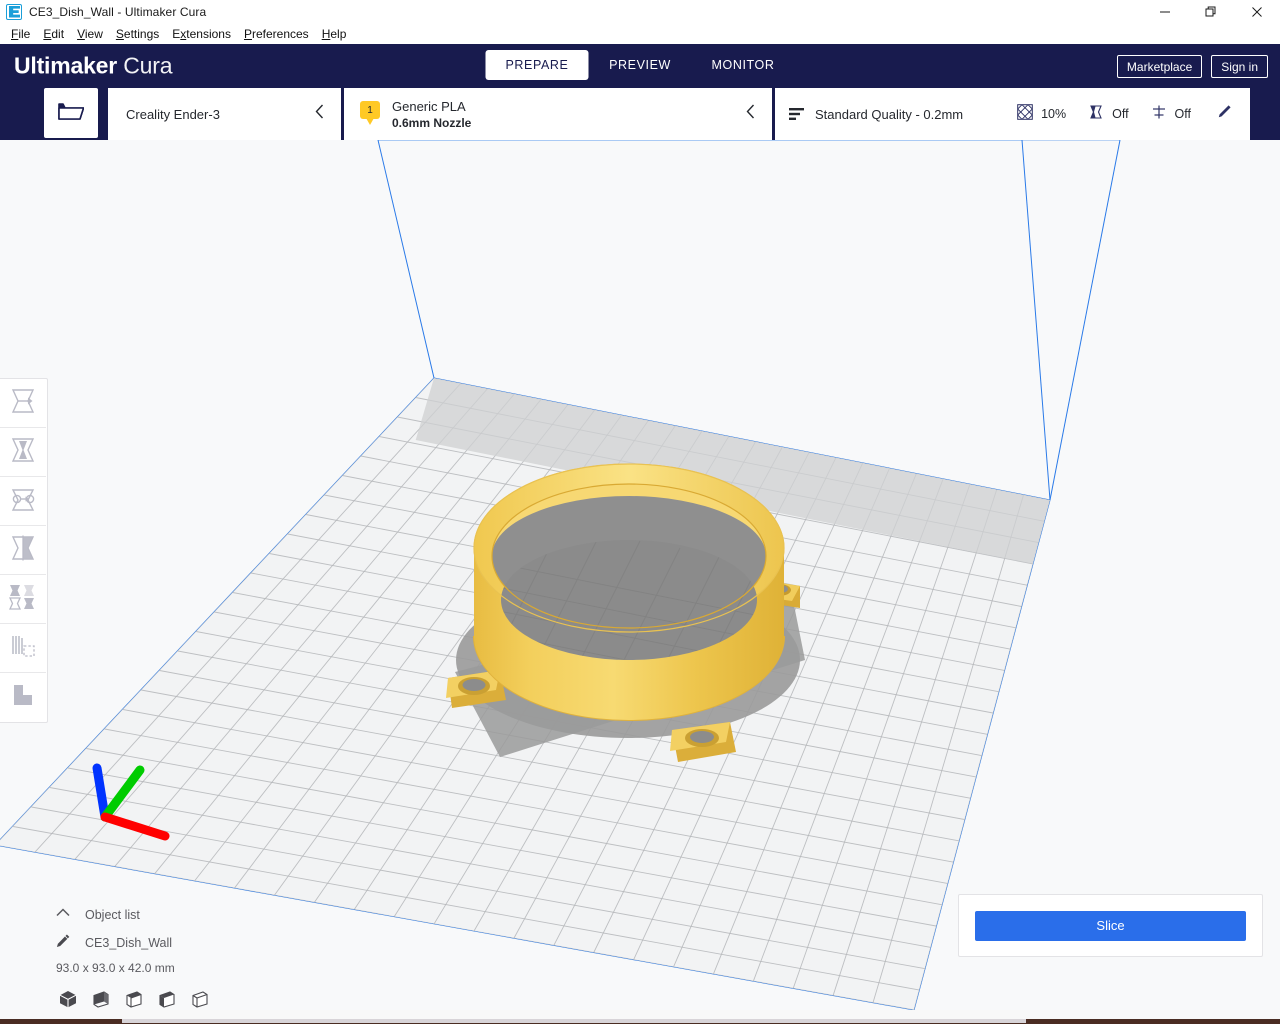  What do you see at coordinates (1159, 66) in the screenshot?
I see `marketplace-button: Marketplace` at bounding box center [1159, 66].